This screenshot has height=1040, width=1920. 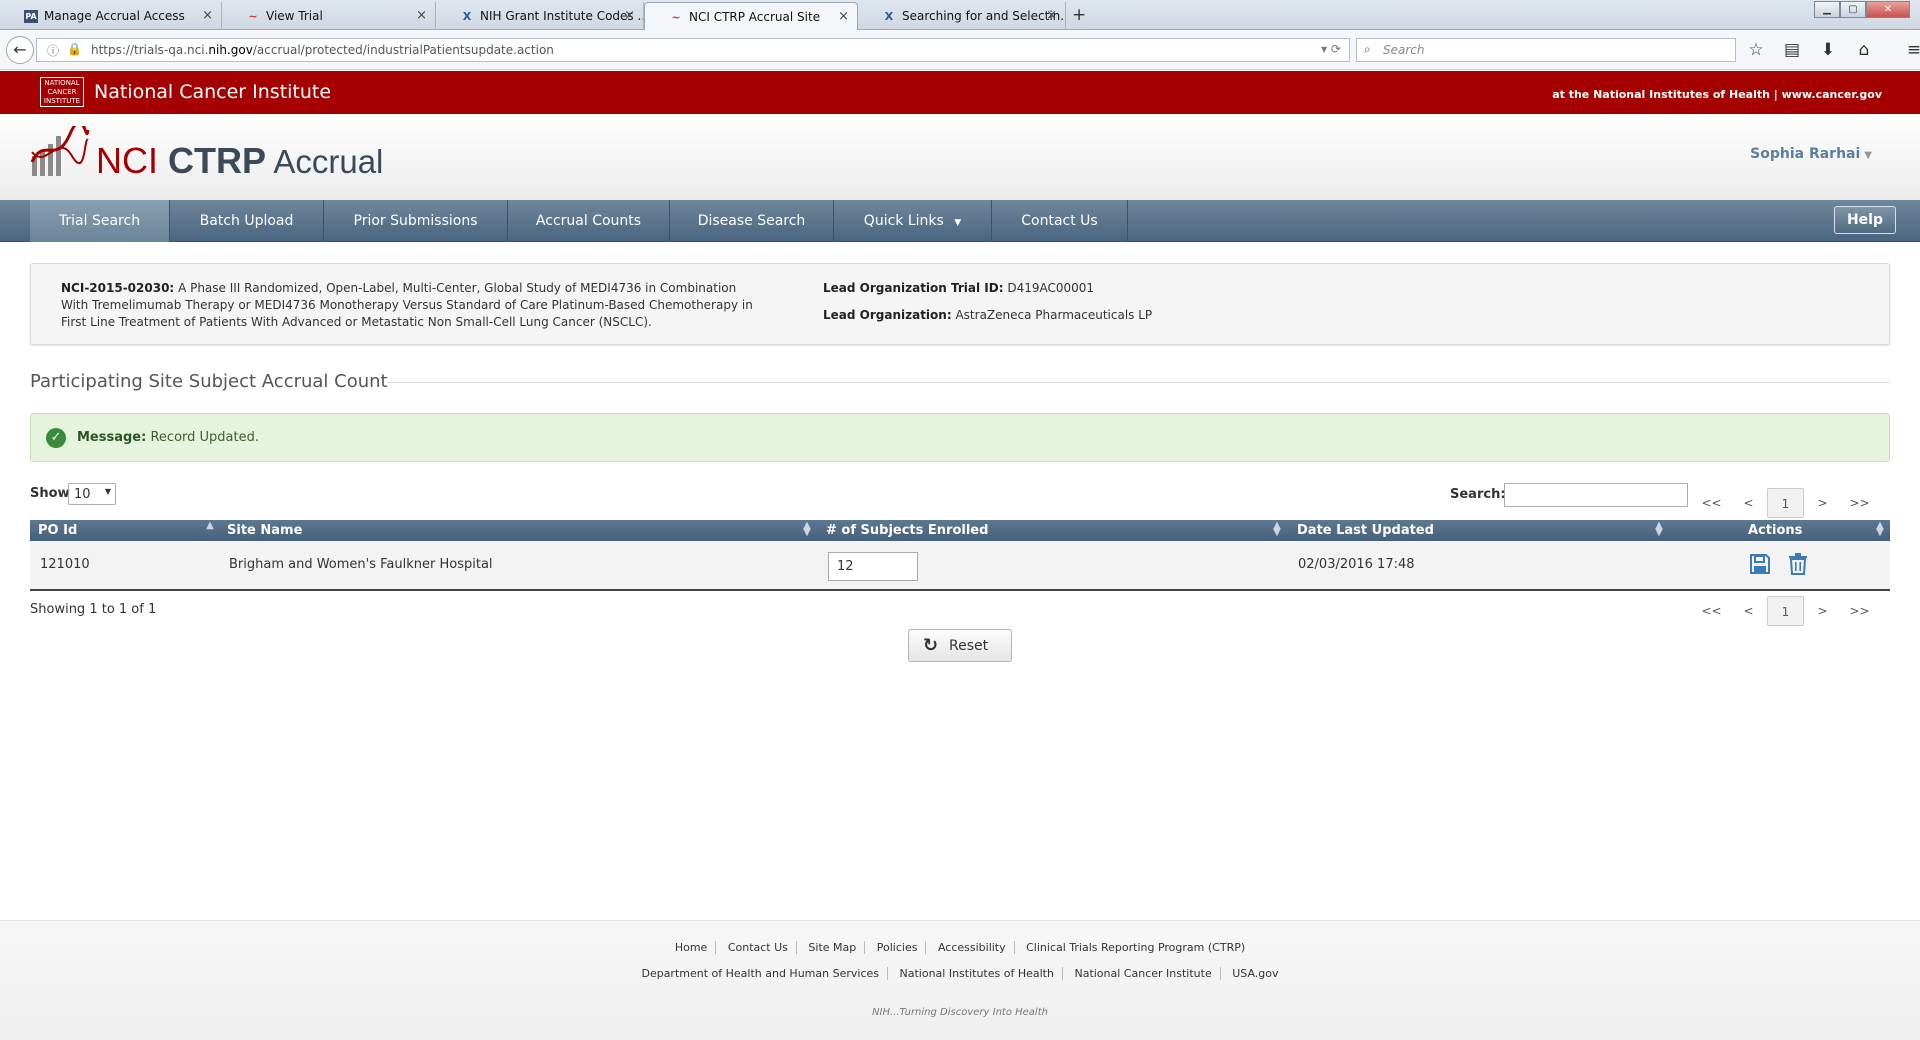 I want to click on browser-tab: PA Manage Accrual Access ×, so click(x=111, y=16).